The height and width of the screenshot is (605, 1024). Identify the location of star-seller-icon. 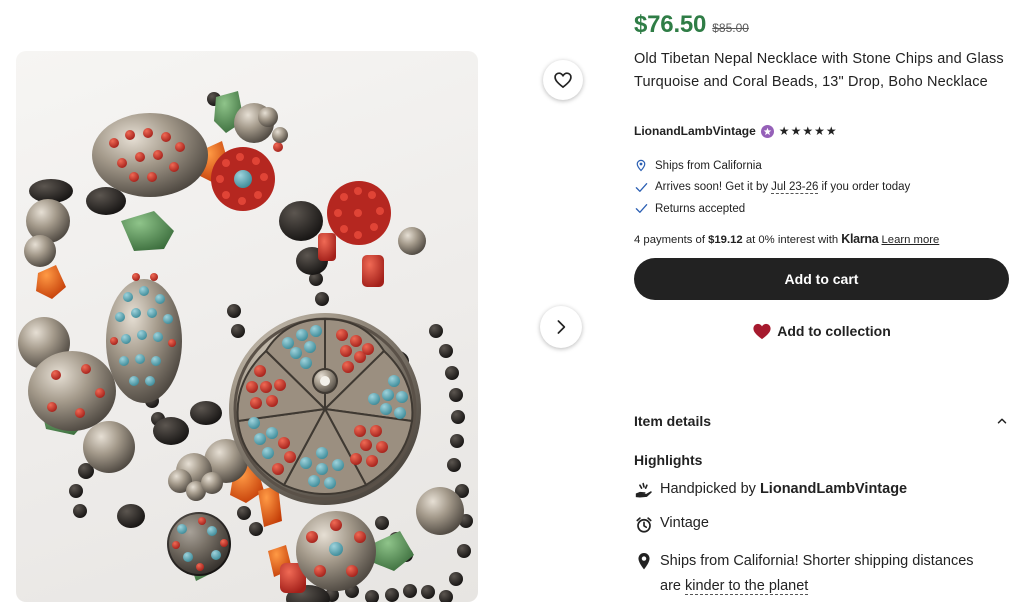
(767, 131).